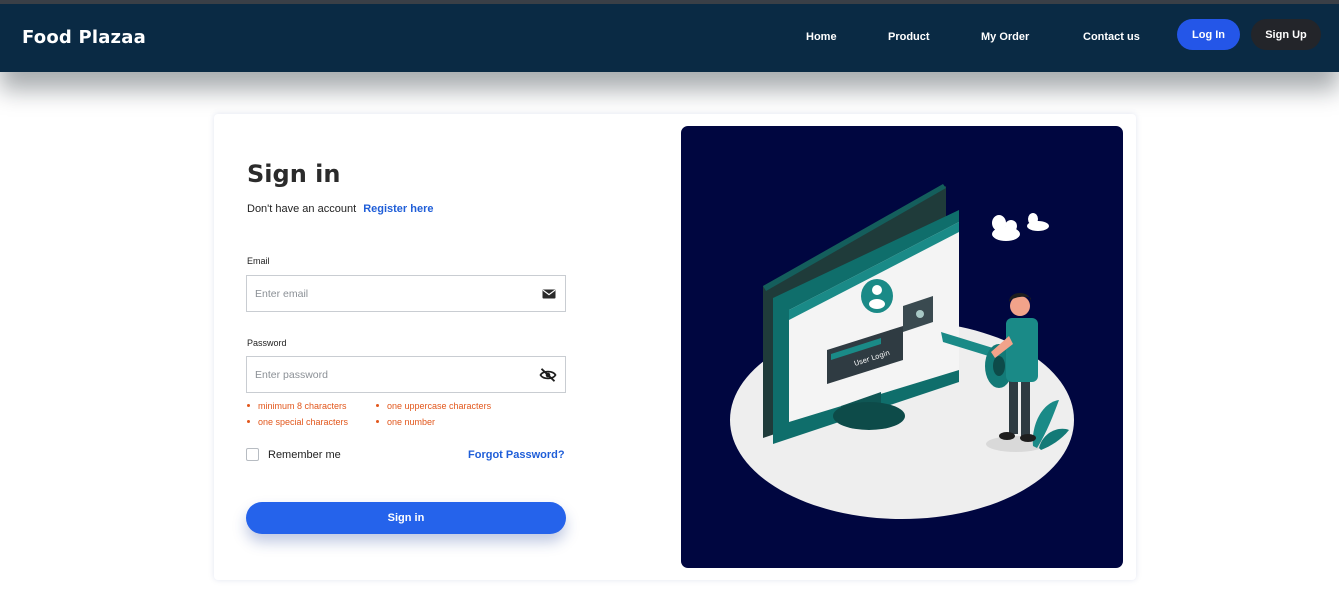  I want to click on nav-my-order: My Order, so click(1005, 37).